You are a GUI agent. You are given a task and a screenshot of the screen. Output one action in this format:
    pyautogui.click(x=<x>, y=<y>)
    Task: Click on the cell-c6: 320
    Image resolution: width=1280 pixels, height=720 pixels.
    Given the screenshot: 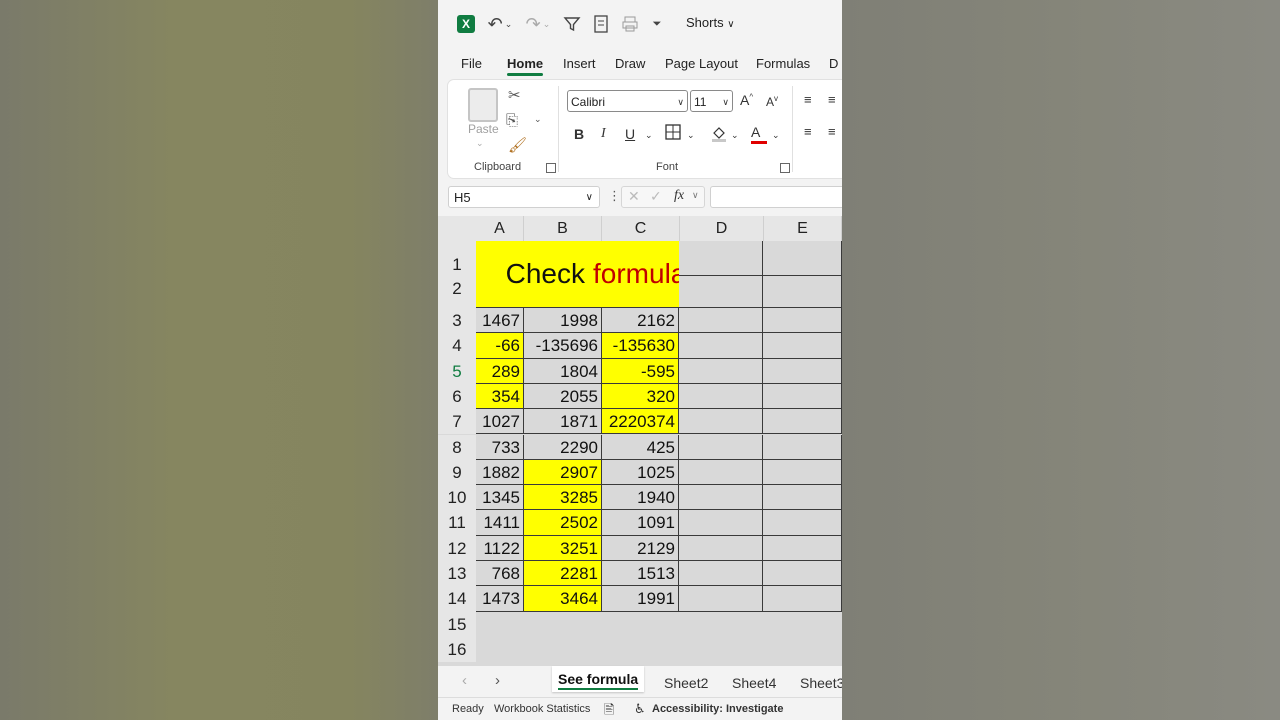 What is the action you would take?
    pyautogui.click(x=640, y=396)
    